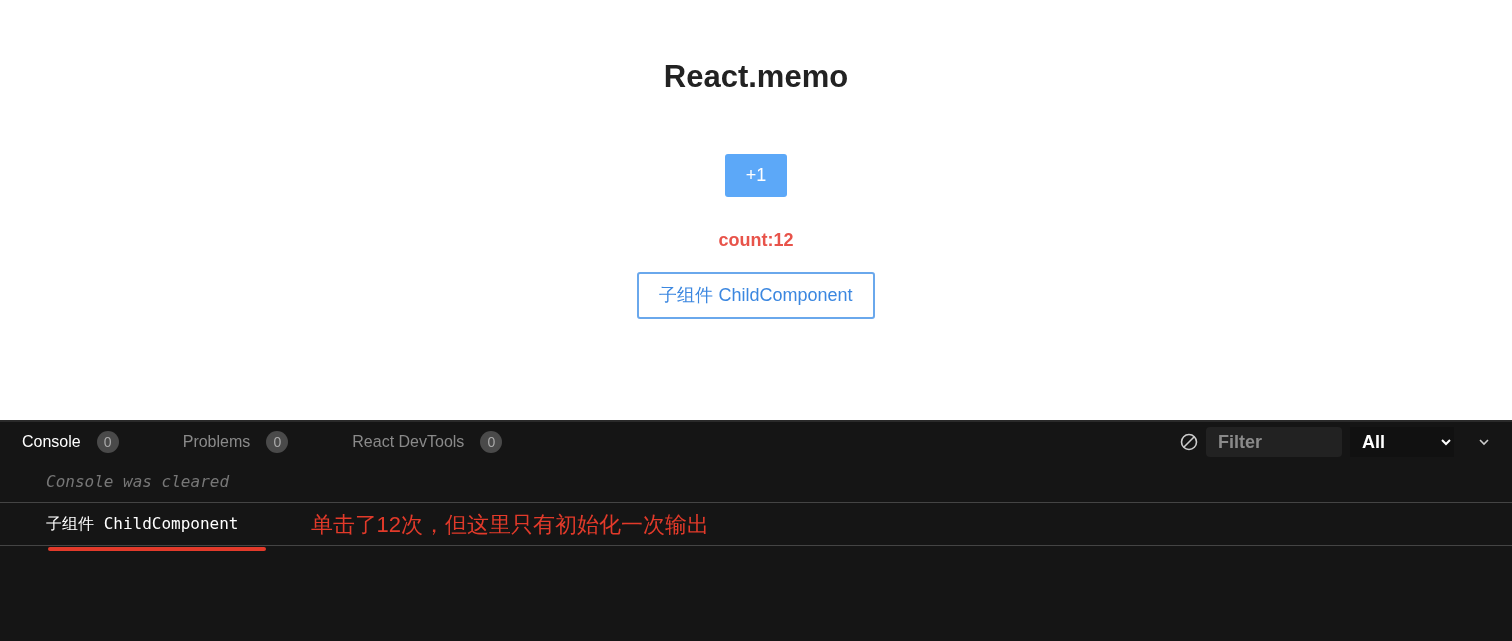 The image size is (1512, 641). Describe the element at coordinates (408, 442) in the screenshot. I see `console-tab: React DevTools` at that location.